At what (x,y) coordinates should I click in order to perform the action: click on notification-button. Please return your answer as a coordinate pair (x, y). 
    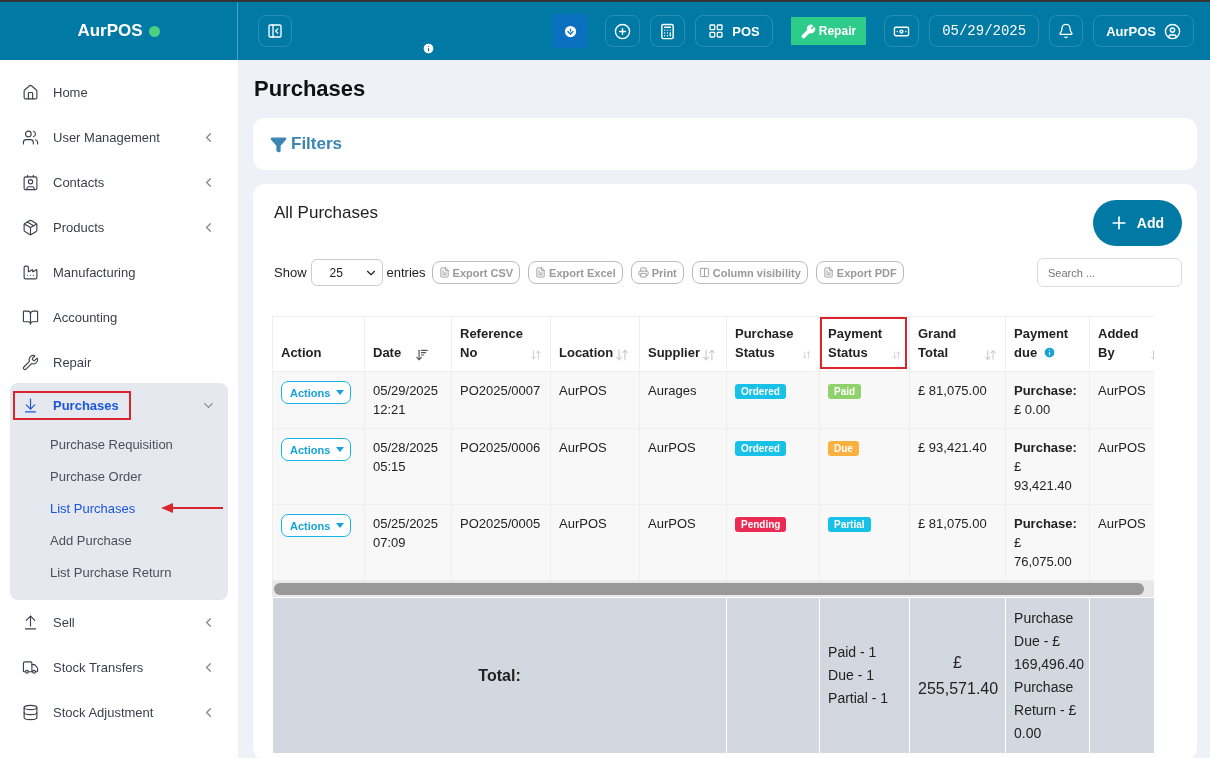
    Looking at the image, I should click on (1066, 31).